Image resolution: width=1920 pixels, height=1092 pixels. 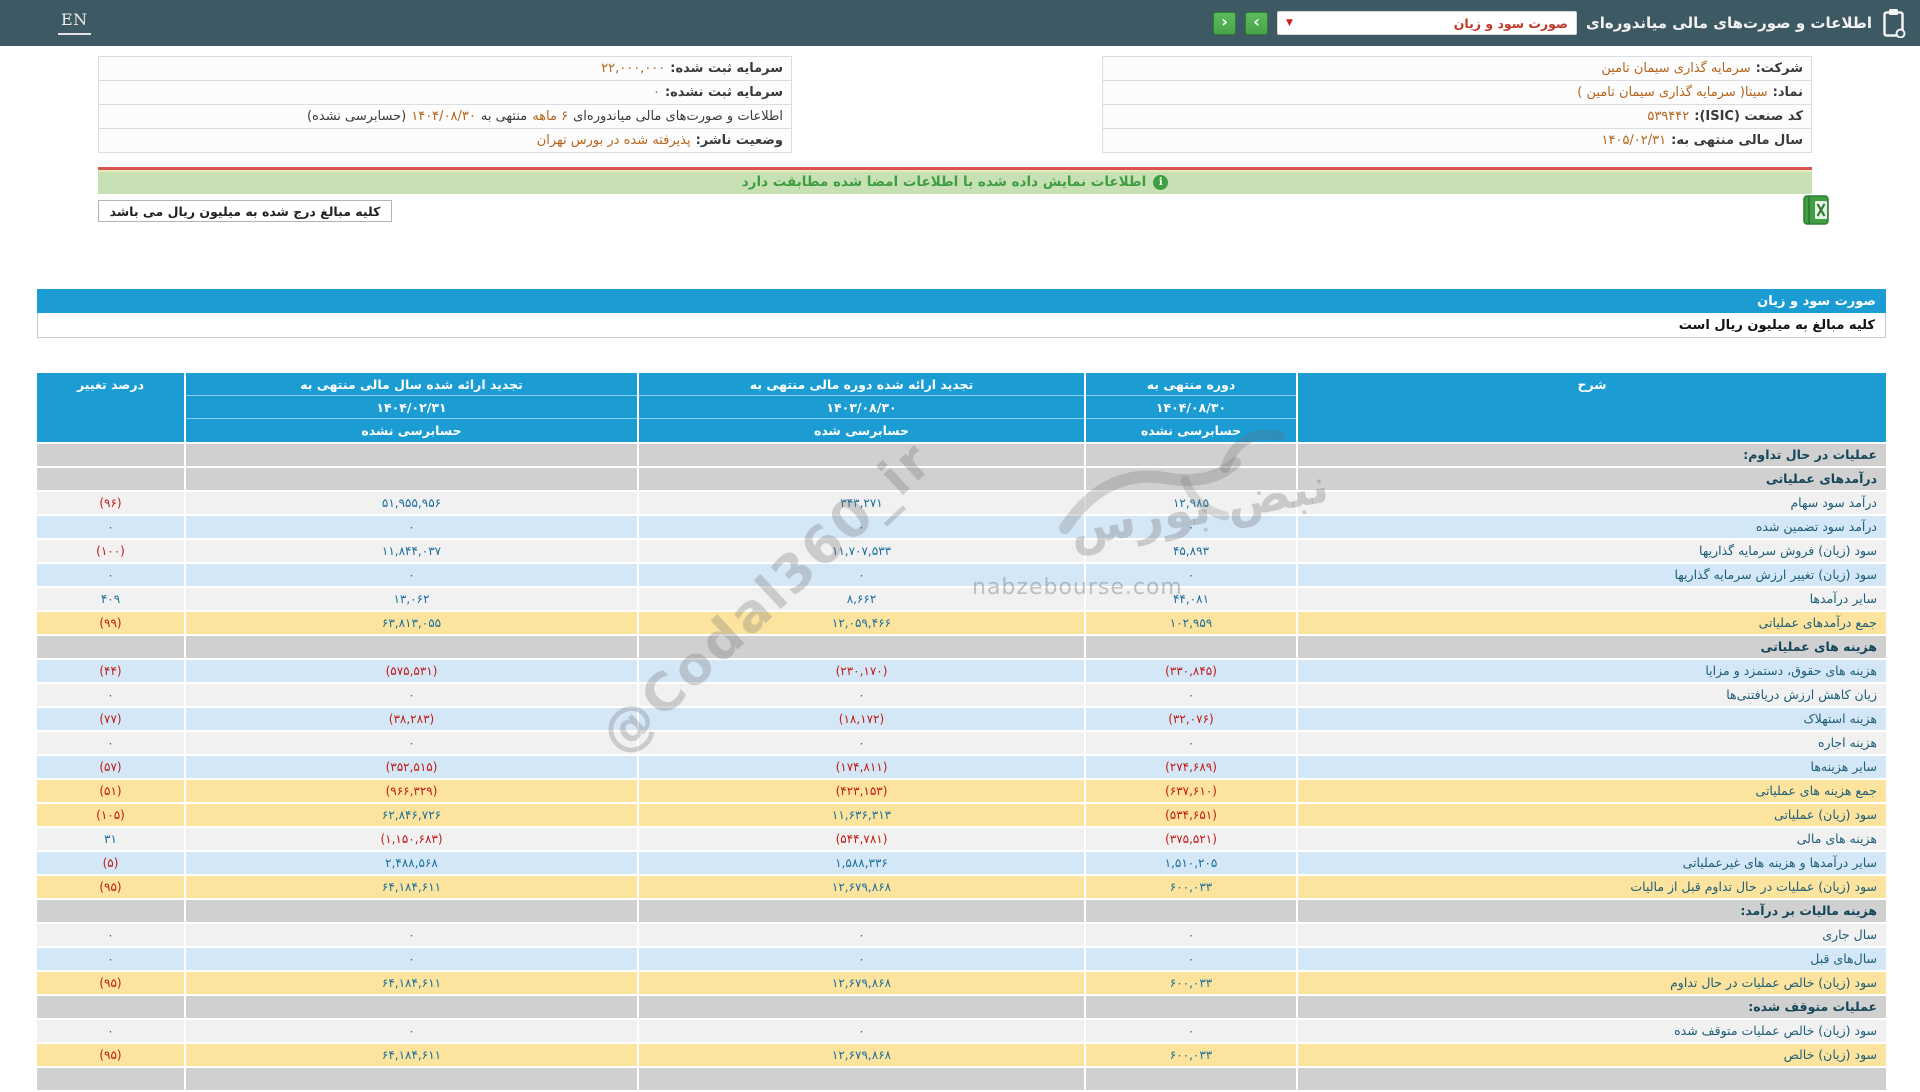 I want to click on info-text: منتهی به, so click(x=504, y=116).